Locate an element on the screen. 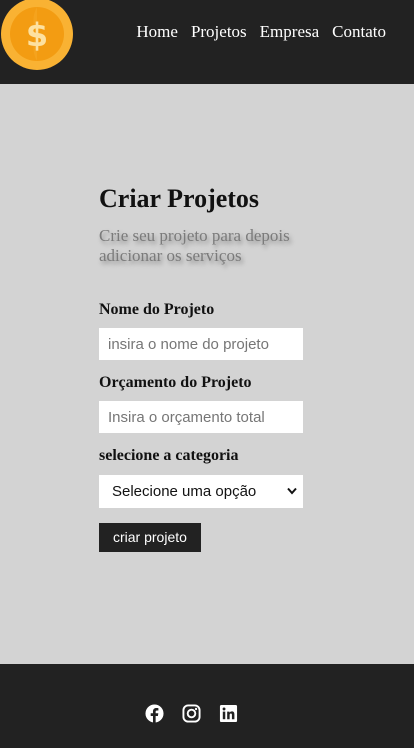  project-name-label: Nome do Projeto is located at coordinates (157, 309).